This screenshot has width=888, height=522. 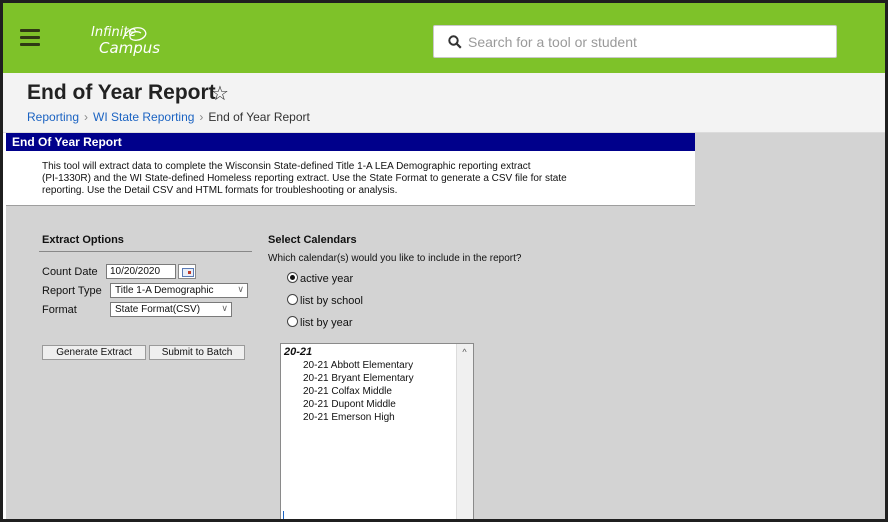 I want to click on report-type-value: Title 1-A Demographic, so click(x=164, y=290).